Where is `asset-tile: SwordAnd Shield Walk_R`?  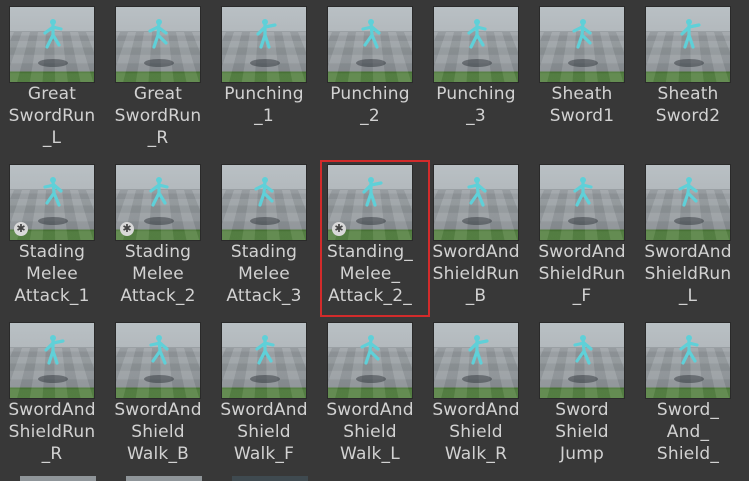
asset-tile: SwordAnd Shield Walk_R is located at coordinates (476, 394).